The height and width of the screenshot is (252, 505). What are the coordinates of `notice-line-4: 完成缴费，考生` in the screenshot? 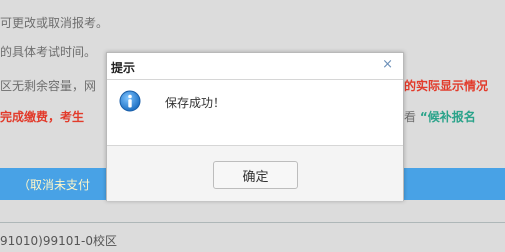 It's located at (42, 117).